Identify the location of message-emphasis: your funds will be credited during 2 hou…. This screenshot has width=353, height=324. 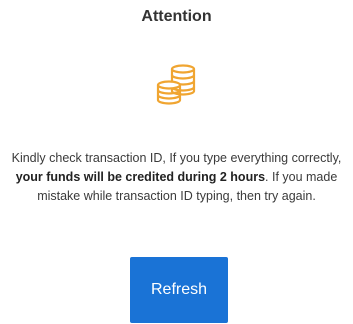
(140, 177).